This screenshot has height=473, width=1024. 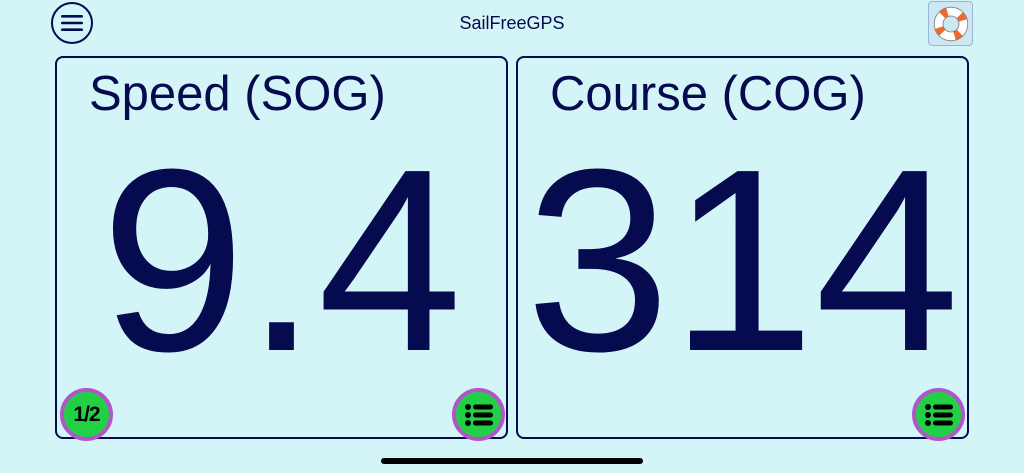 I want to click on help-button, so click(x=950, y=23).